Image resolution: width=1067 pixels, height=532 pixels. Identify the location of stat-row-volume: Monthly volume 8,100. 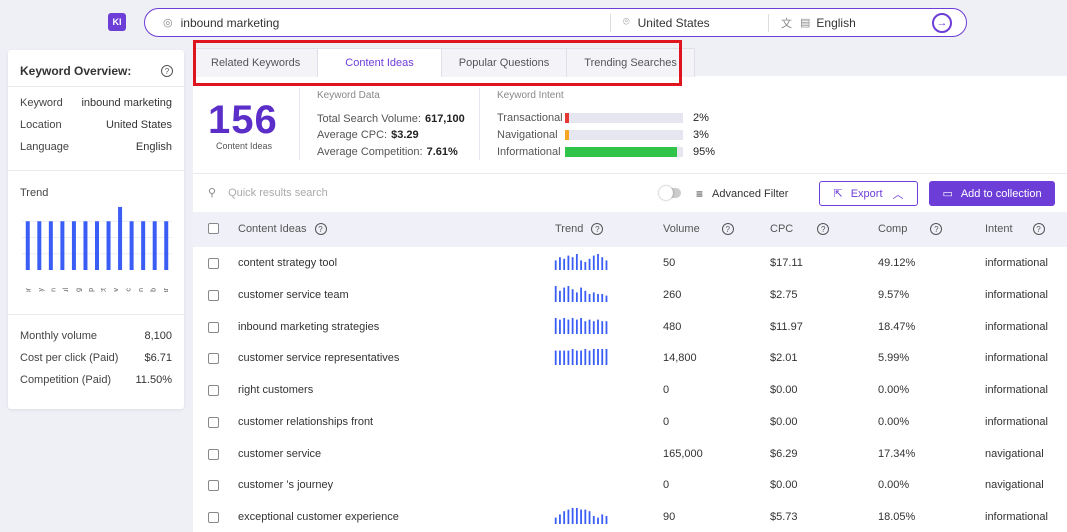
(96, 336).